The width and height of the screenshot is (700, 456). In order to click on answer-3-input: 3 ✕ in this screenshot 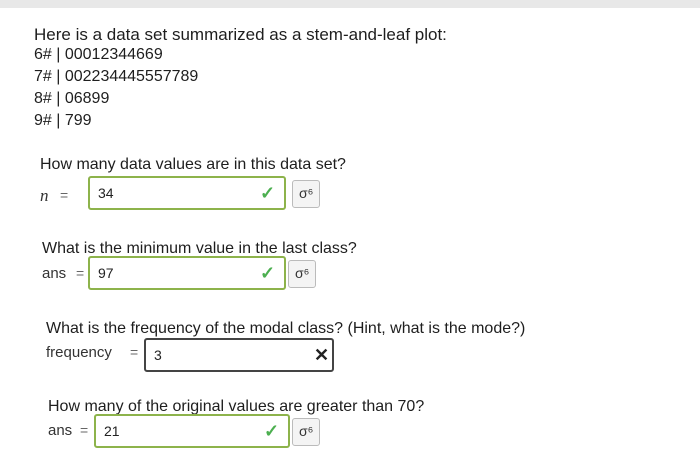, I will do `click(239, 355)`.